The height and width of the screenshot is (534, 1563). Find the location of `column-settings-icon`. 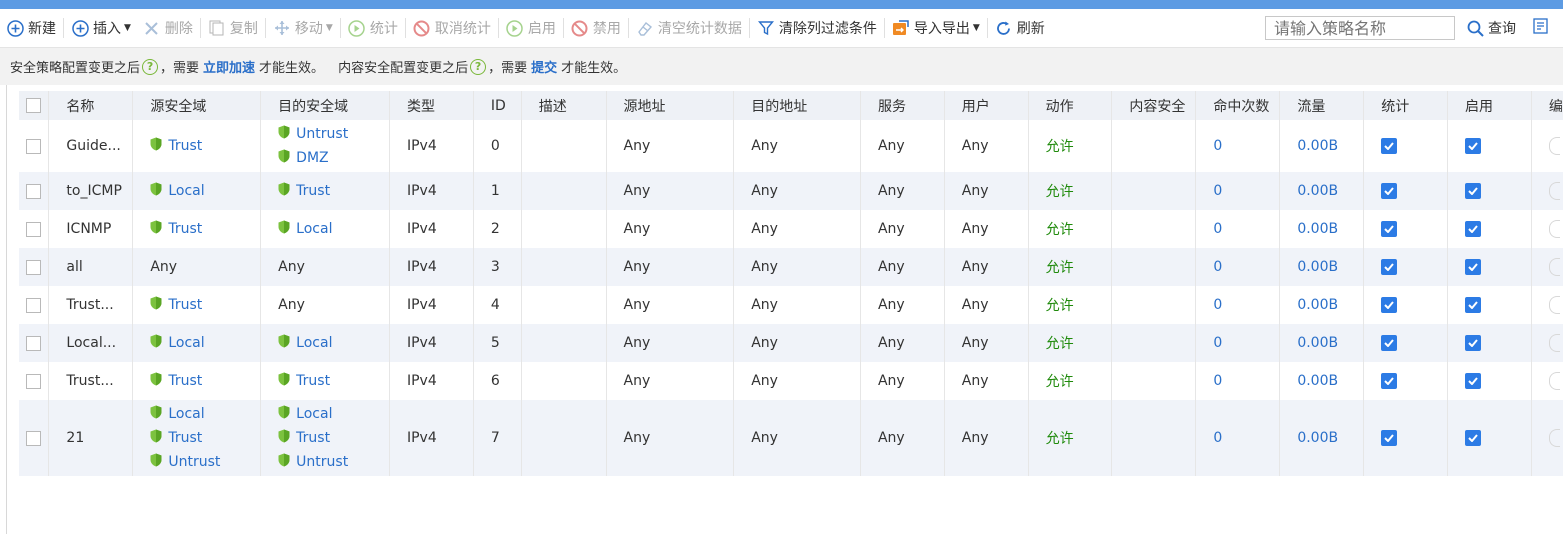

column-settings-icon is located at coordinates (1542, 28).